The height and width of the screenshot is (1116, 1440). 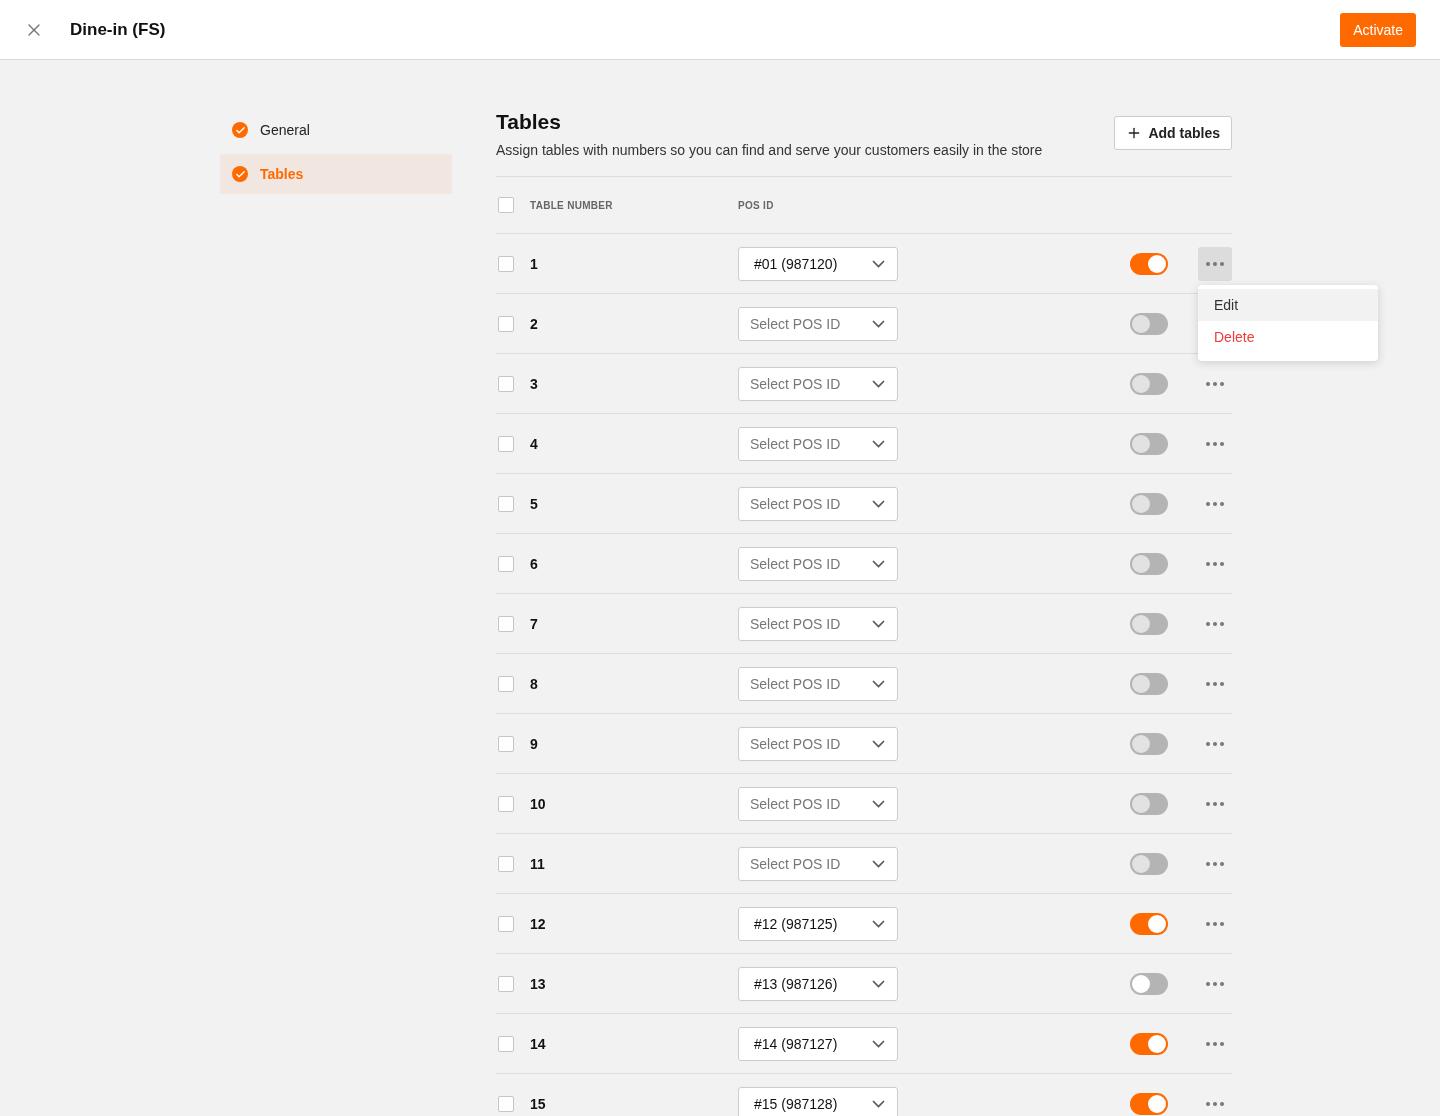 What do you see at coordinates (538, 923) in the screenshot?
I see `table-number: 12` at bounding box center [538, 923].